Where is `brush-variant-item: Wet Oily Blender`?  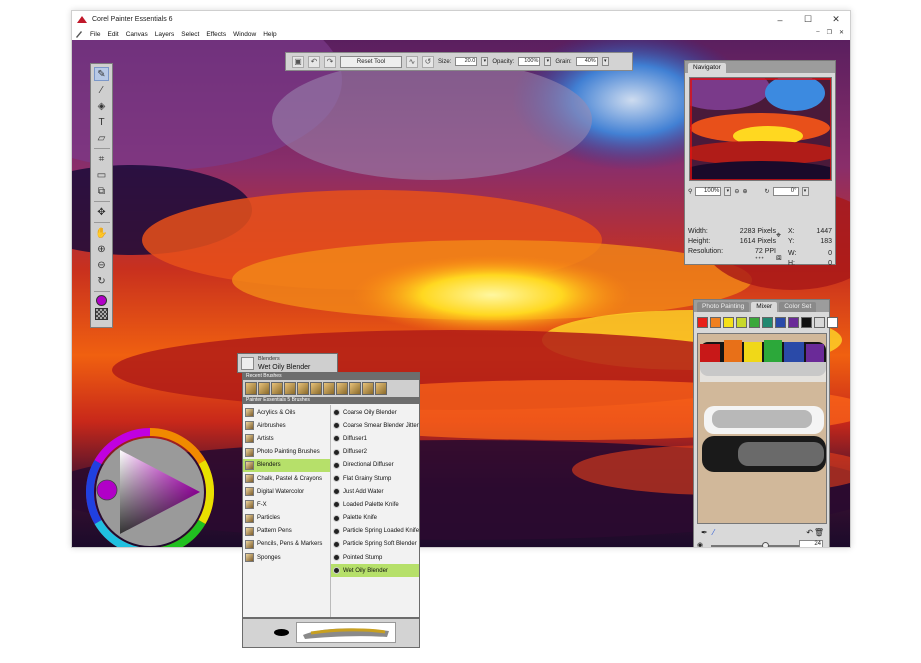
brush-variant-item: Wet Oily Blender is located at coordinates (375, 571).